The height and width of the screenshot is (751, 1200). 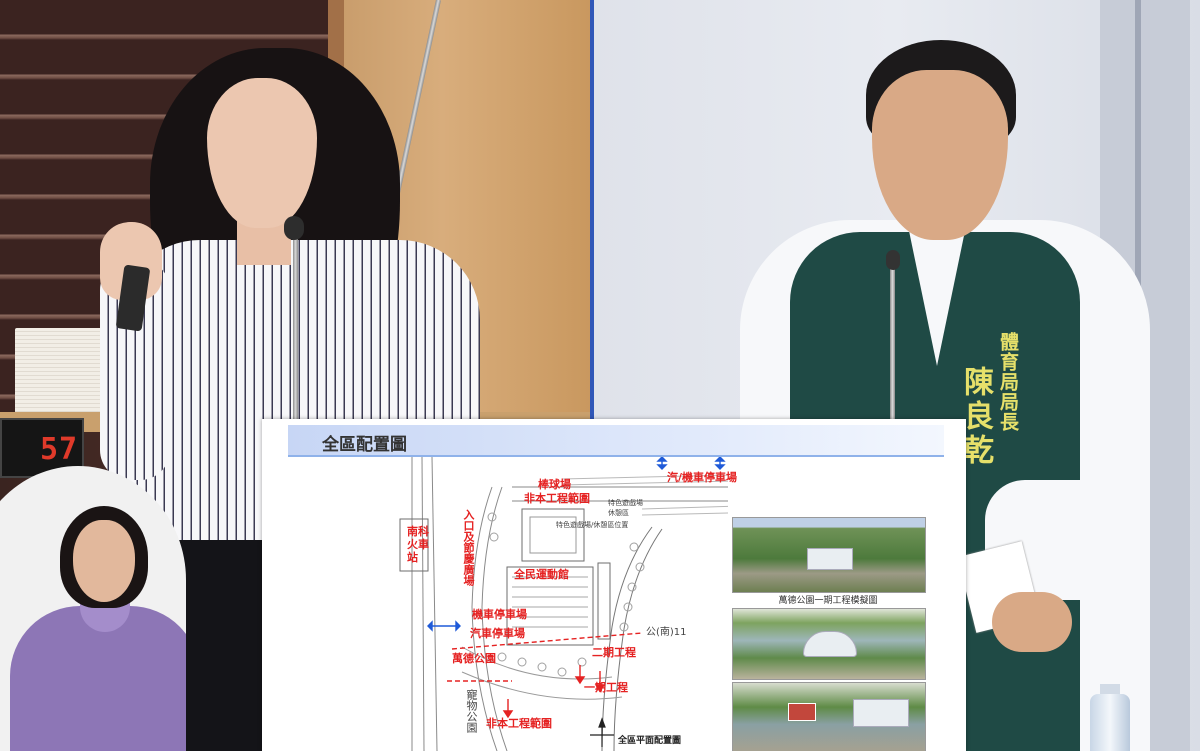 I want to click on director-hand, so click(x=1032, y=622).